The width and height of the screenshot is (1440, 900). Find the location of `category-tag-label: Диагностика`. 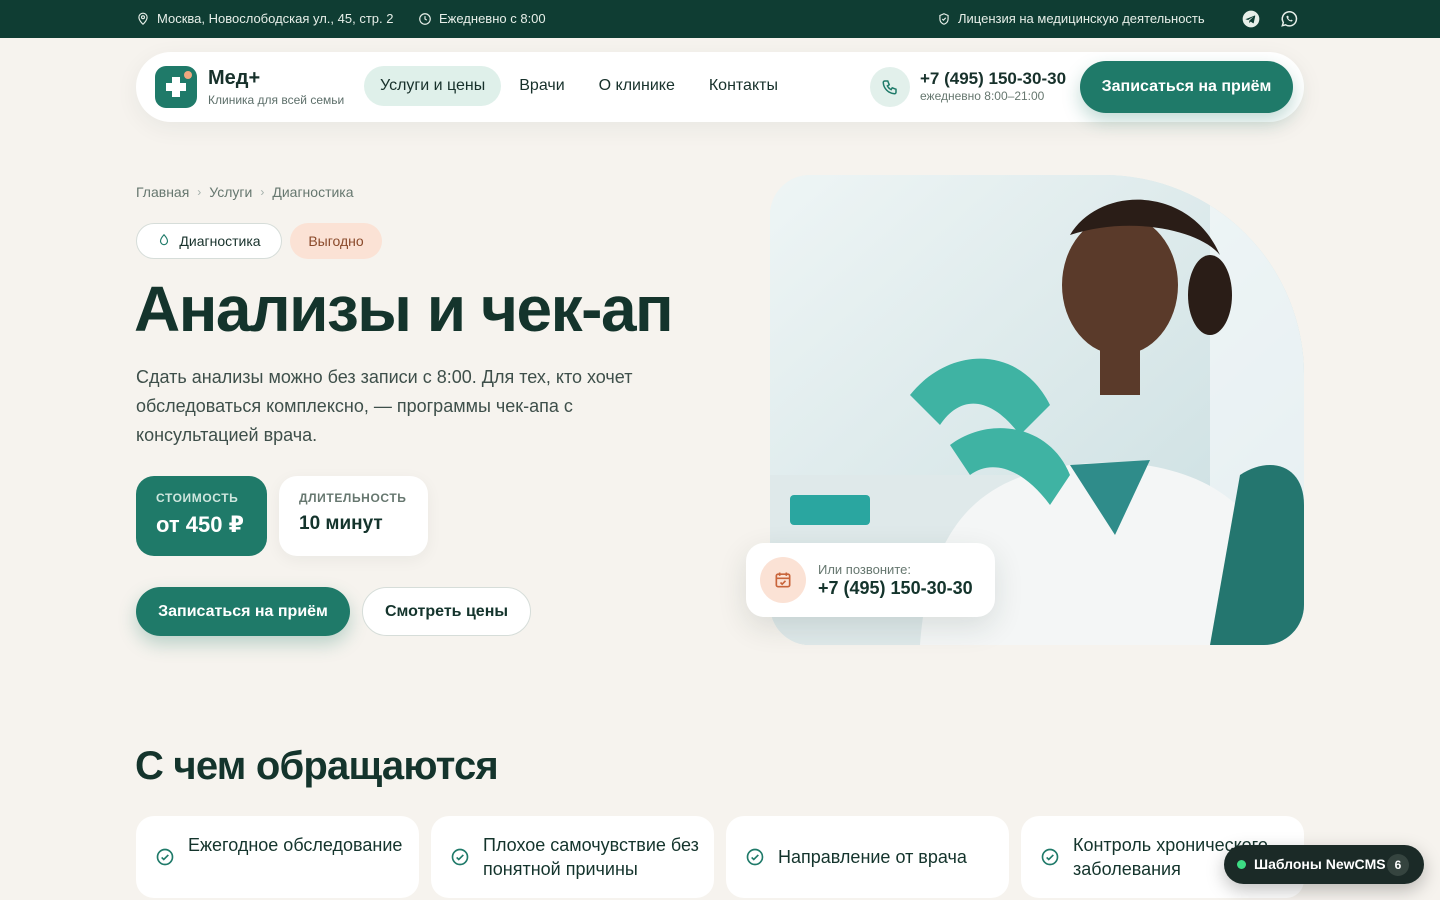

category-tag-label: Диагностика is located at coordinates (220, 241).